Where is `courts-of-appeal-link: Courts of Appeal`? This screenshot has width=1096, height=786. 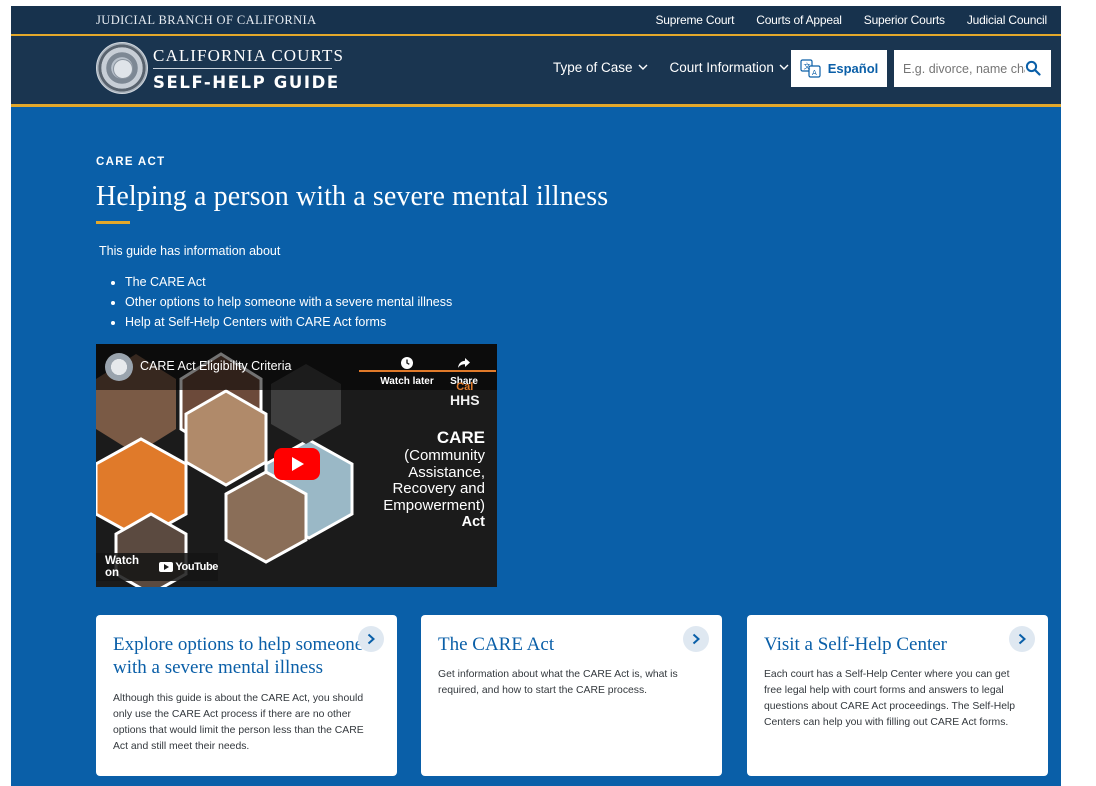 courts-of-appeal-link: Courts of Appeal is located at coordinates (799, 20).